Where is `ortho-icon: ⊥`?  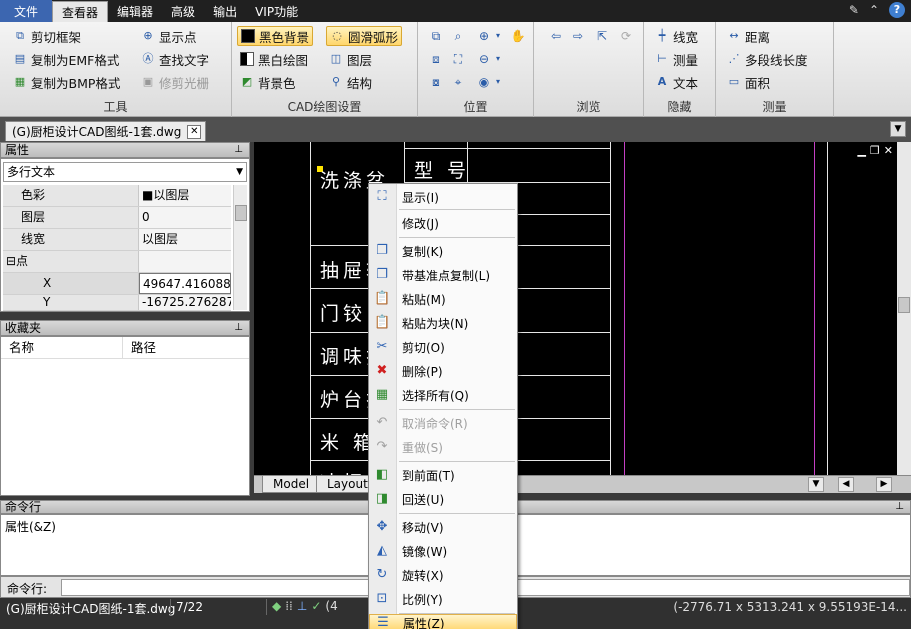 ortho-icon: ⊥ is located at coordinates (302, 606).